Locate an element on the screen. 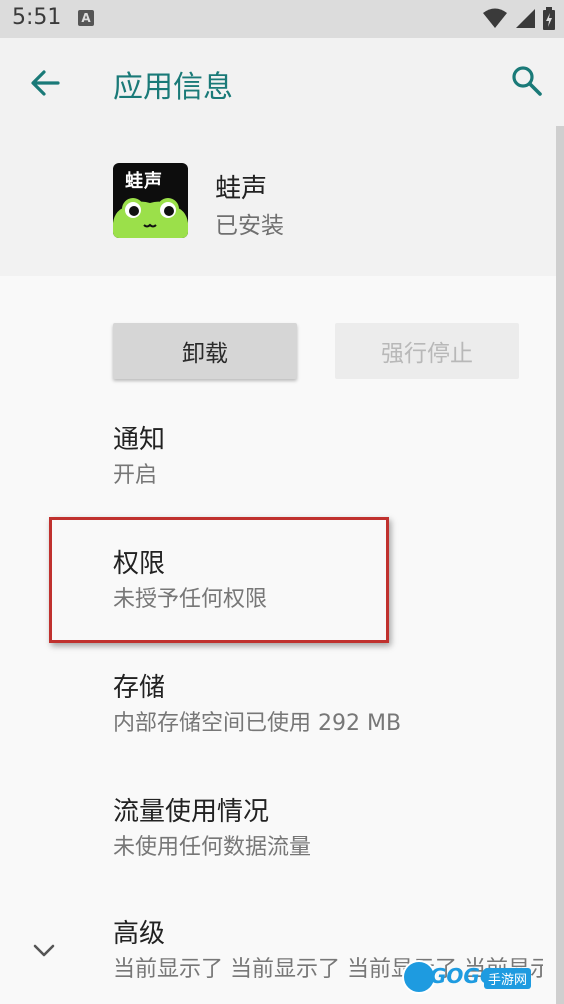 The height and width of the screenshot is (1004, 564). scrollbar is located at coordinates (560, 565).